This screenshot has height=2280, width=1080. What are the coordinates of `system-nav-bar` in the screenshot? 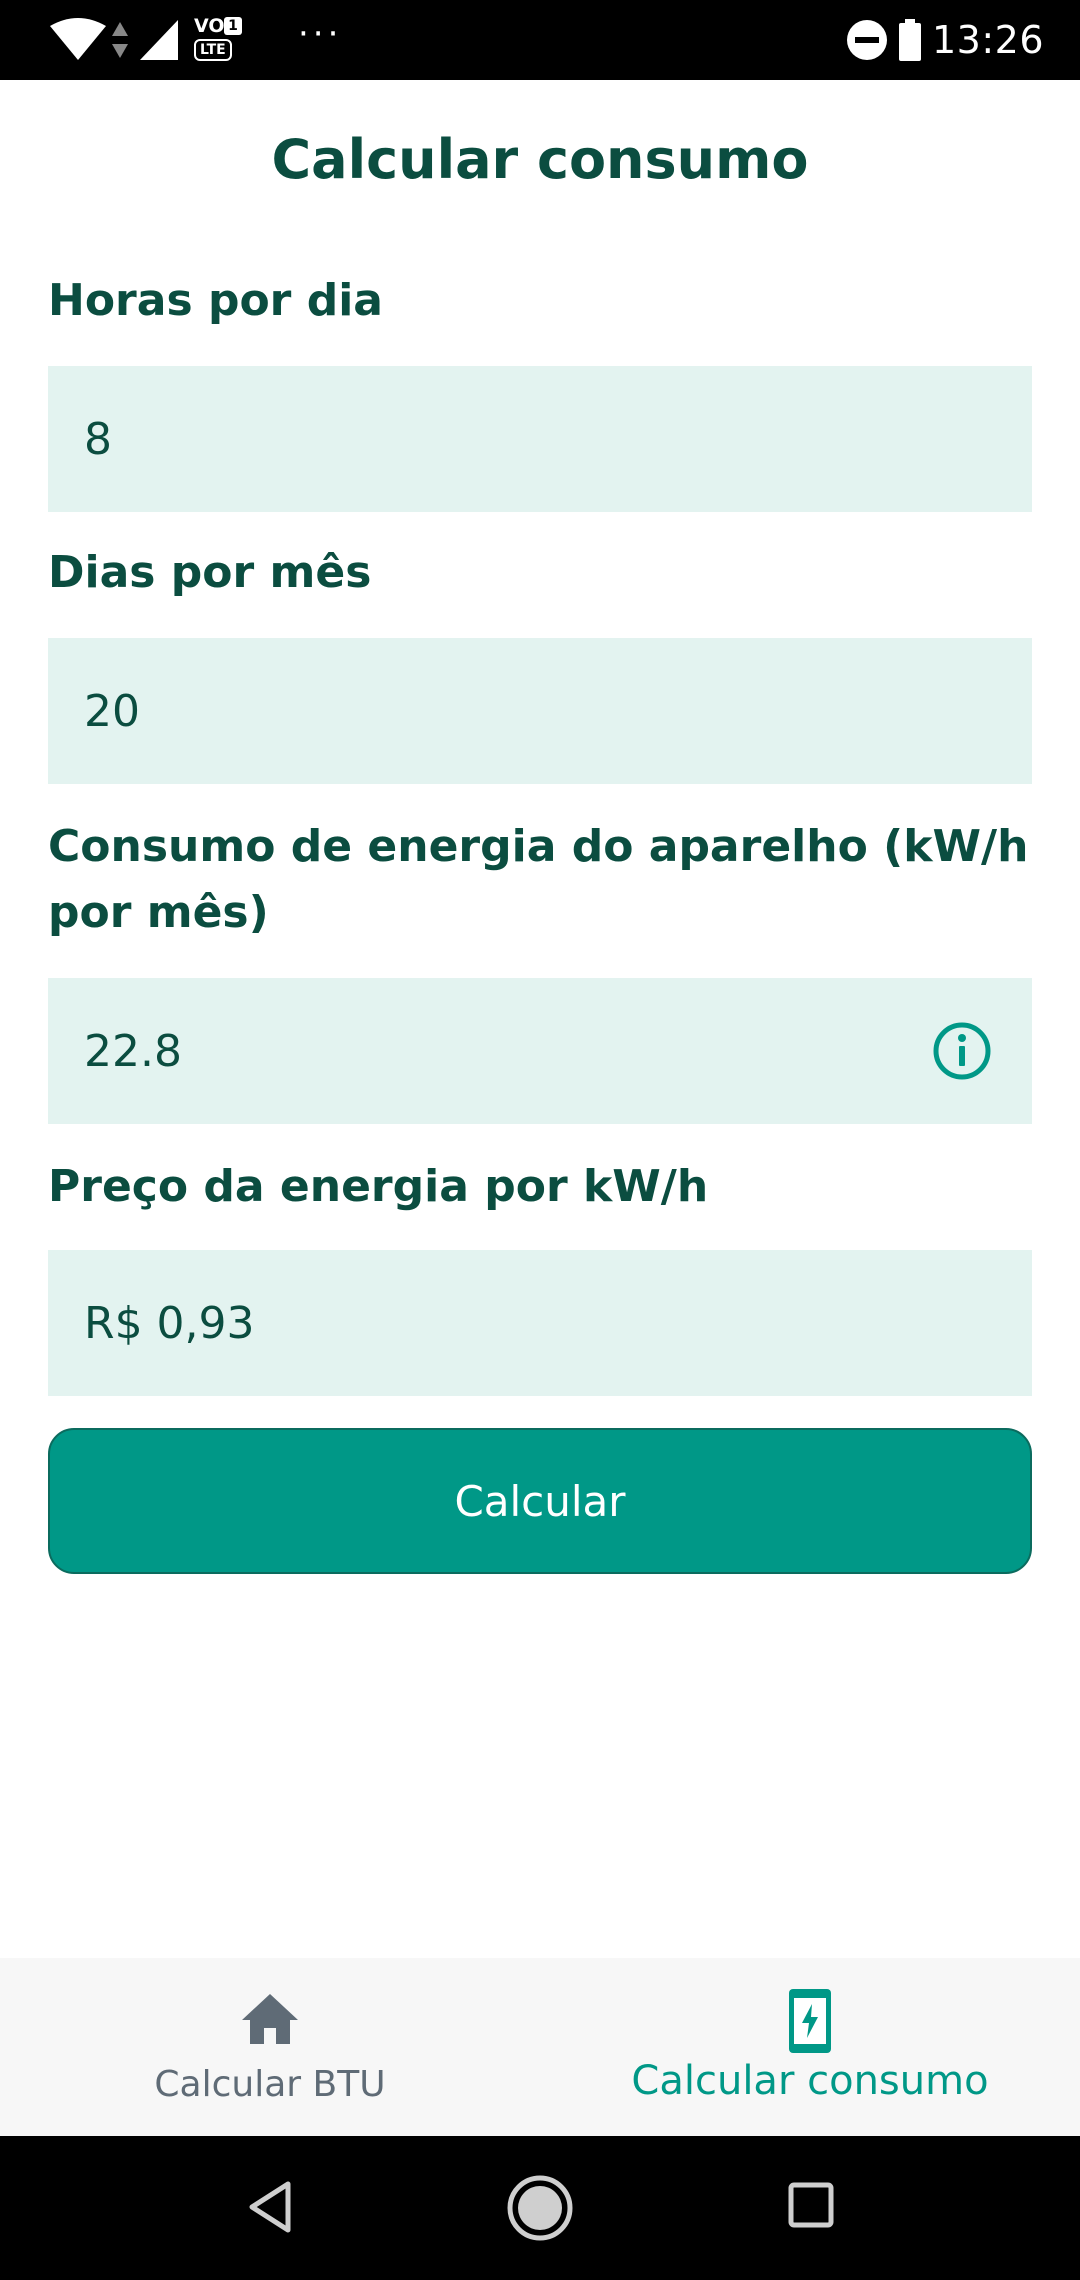 It's located at (540, 2208).